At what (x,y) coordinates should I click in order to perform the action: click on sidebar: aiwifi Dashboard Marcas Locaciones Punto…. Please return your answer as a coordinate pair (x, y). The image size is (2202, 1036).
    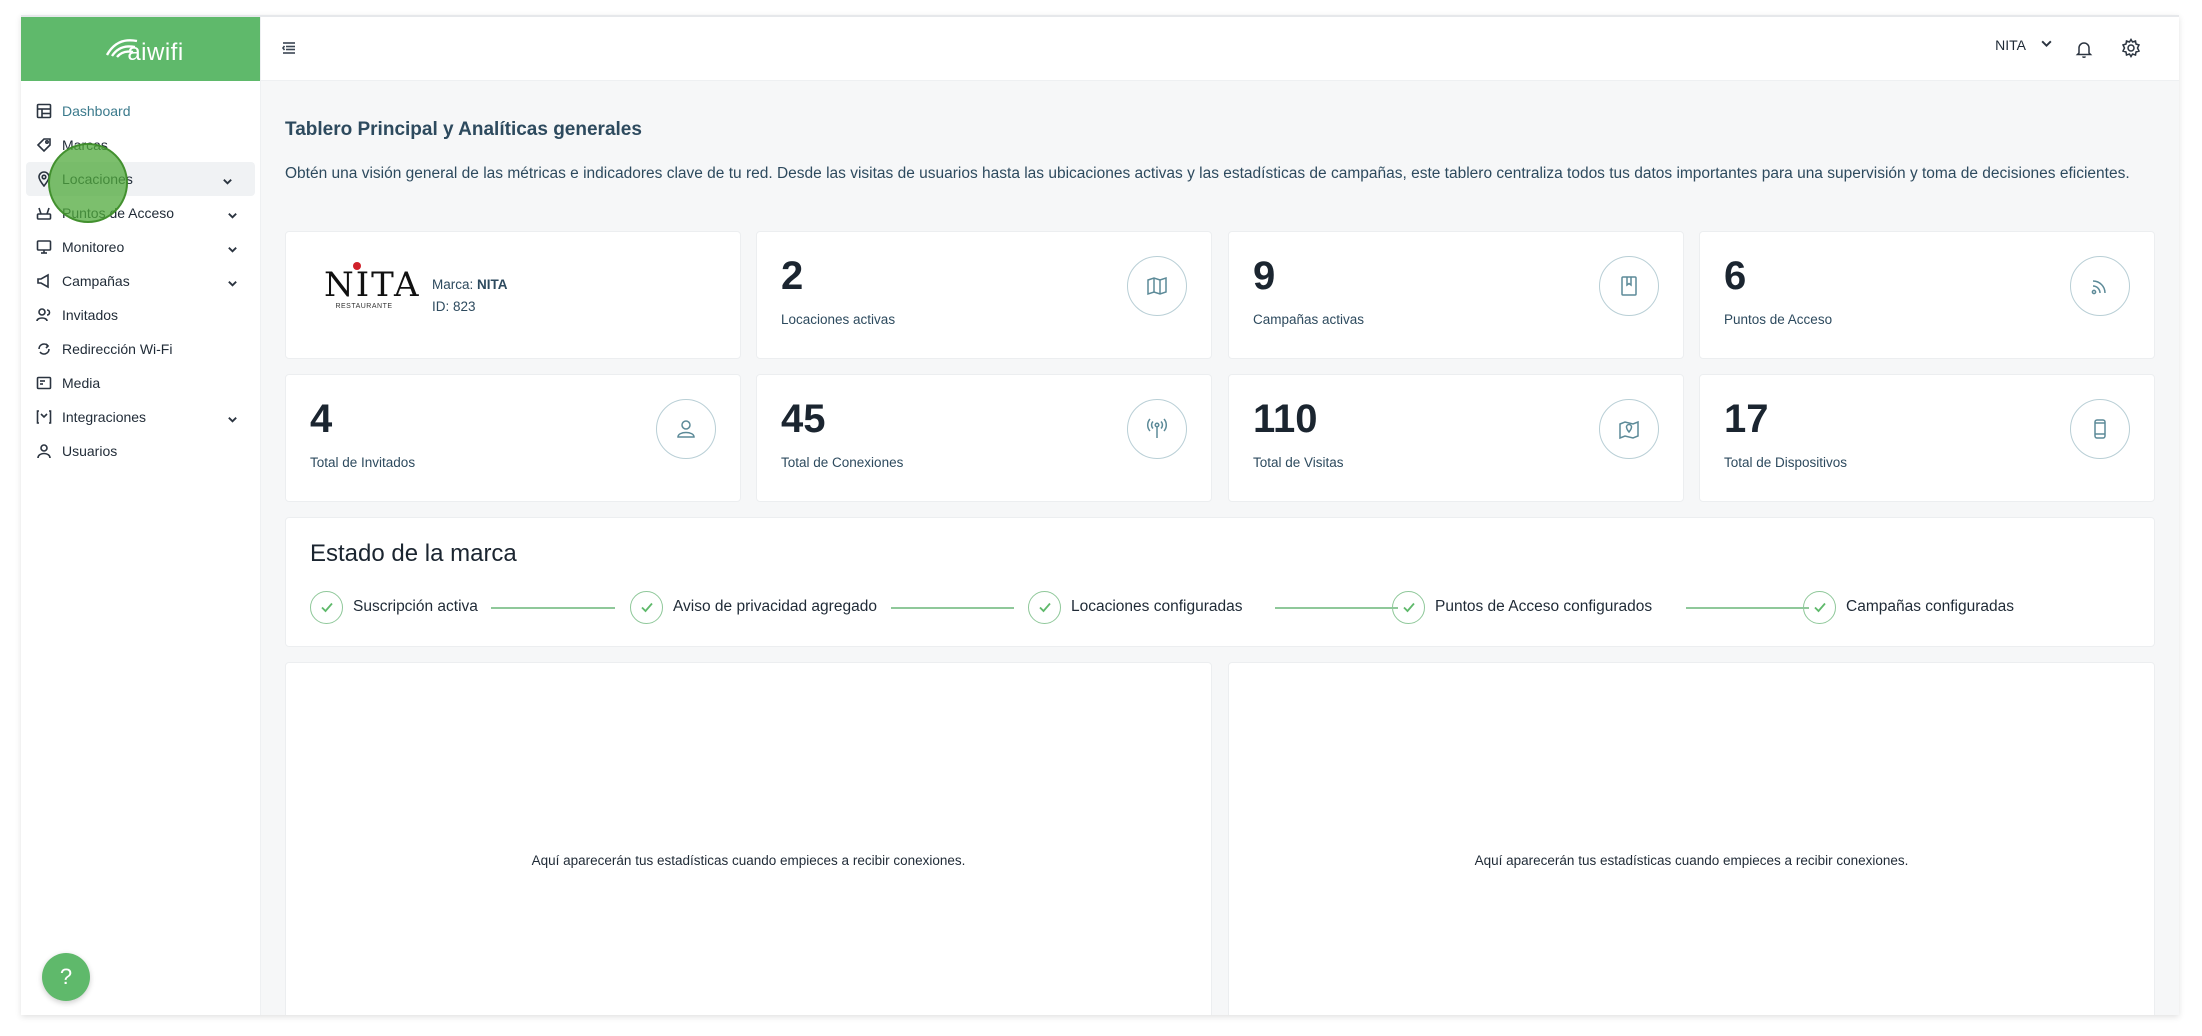
    Looking at the image, I should click on (141, 516).